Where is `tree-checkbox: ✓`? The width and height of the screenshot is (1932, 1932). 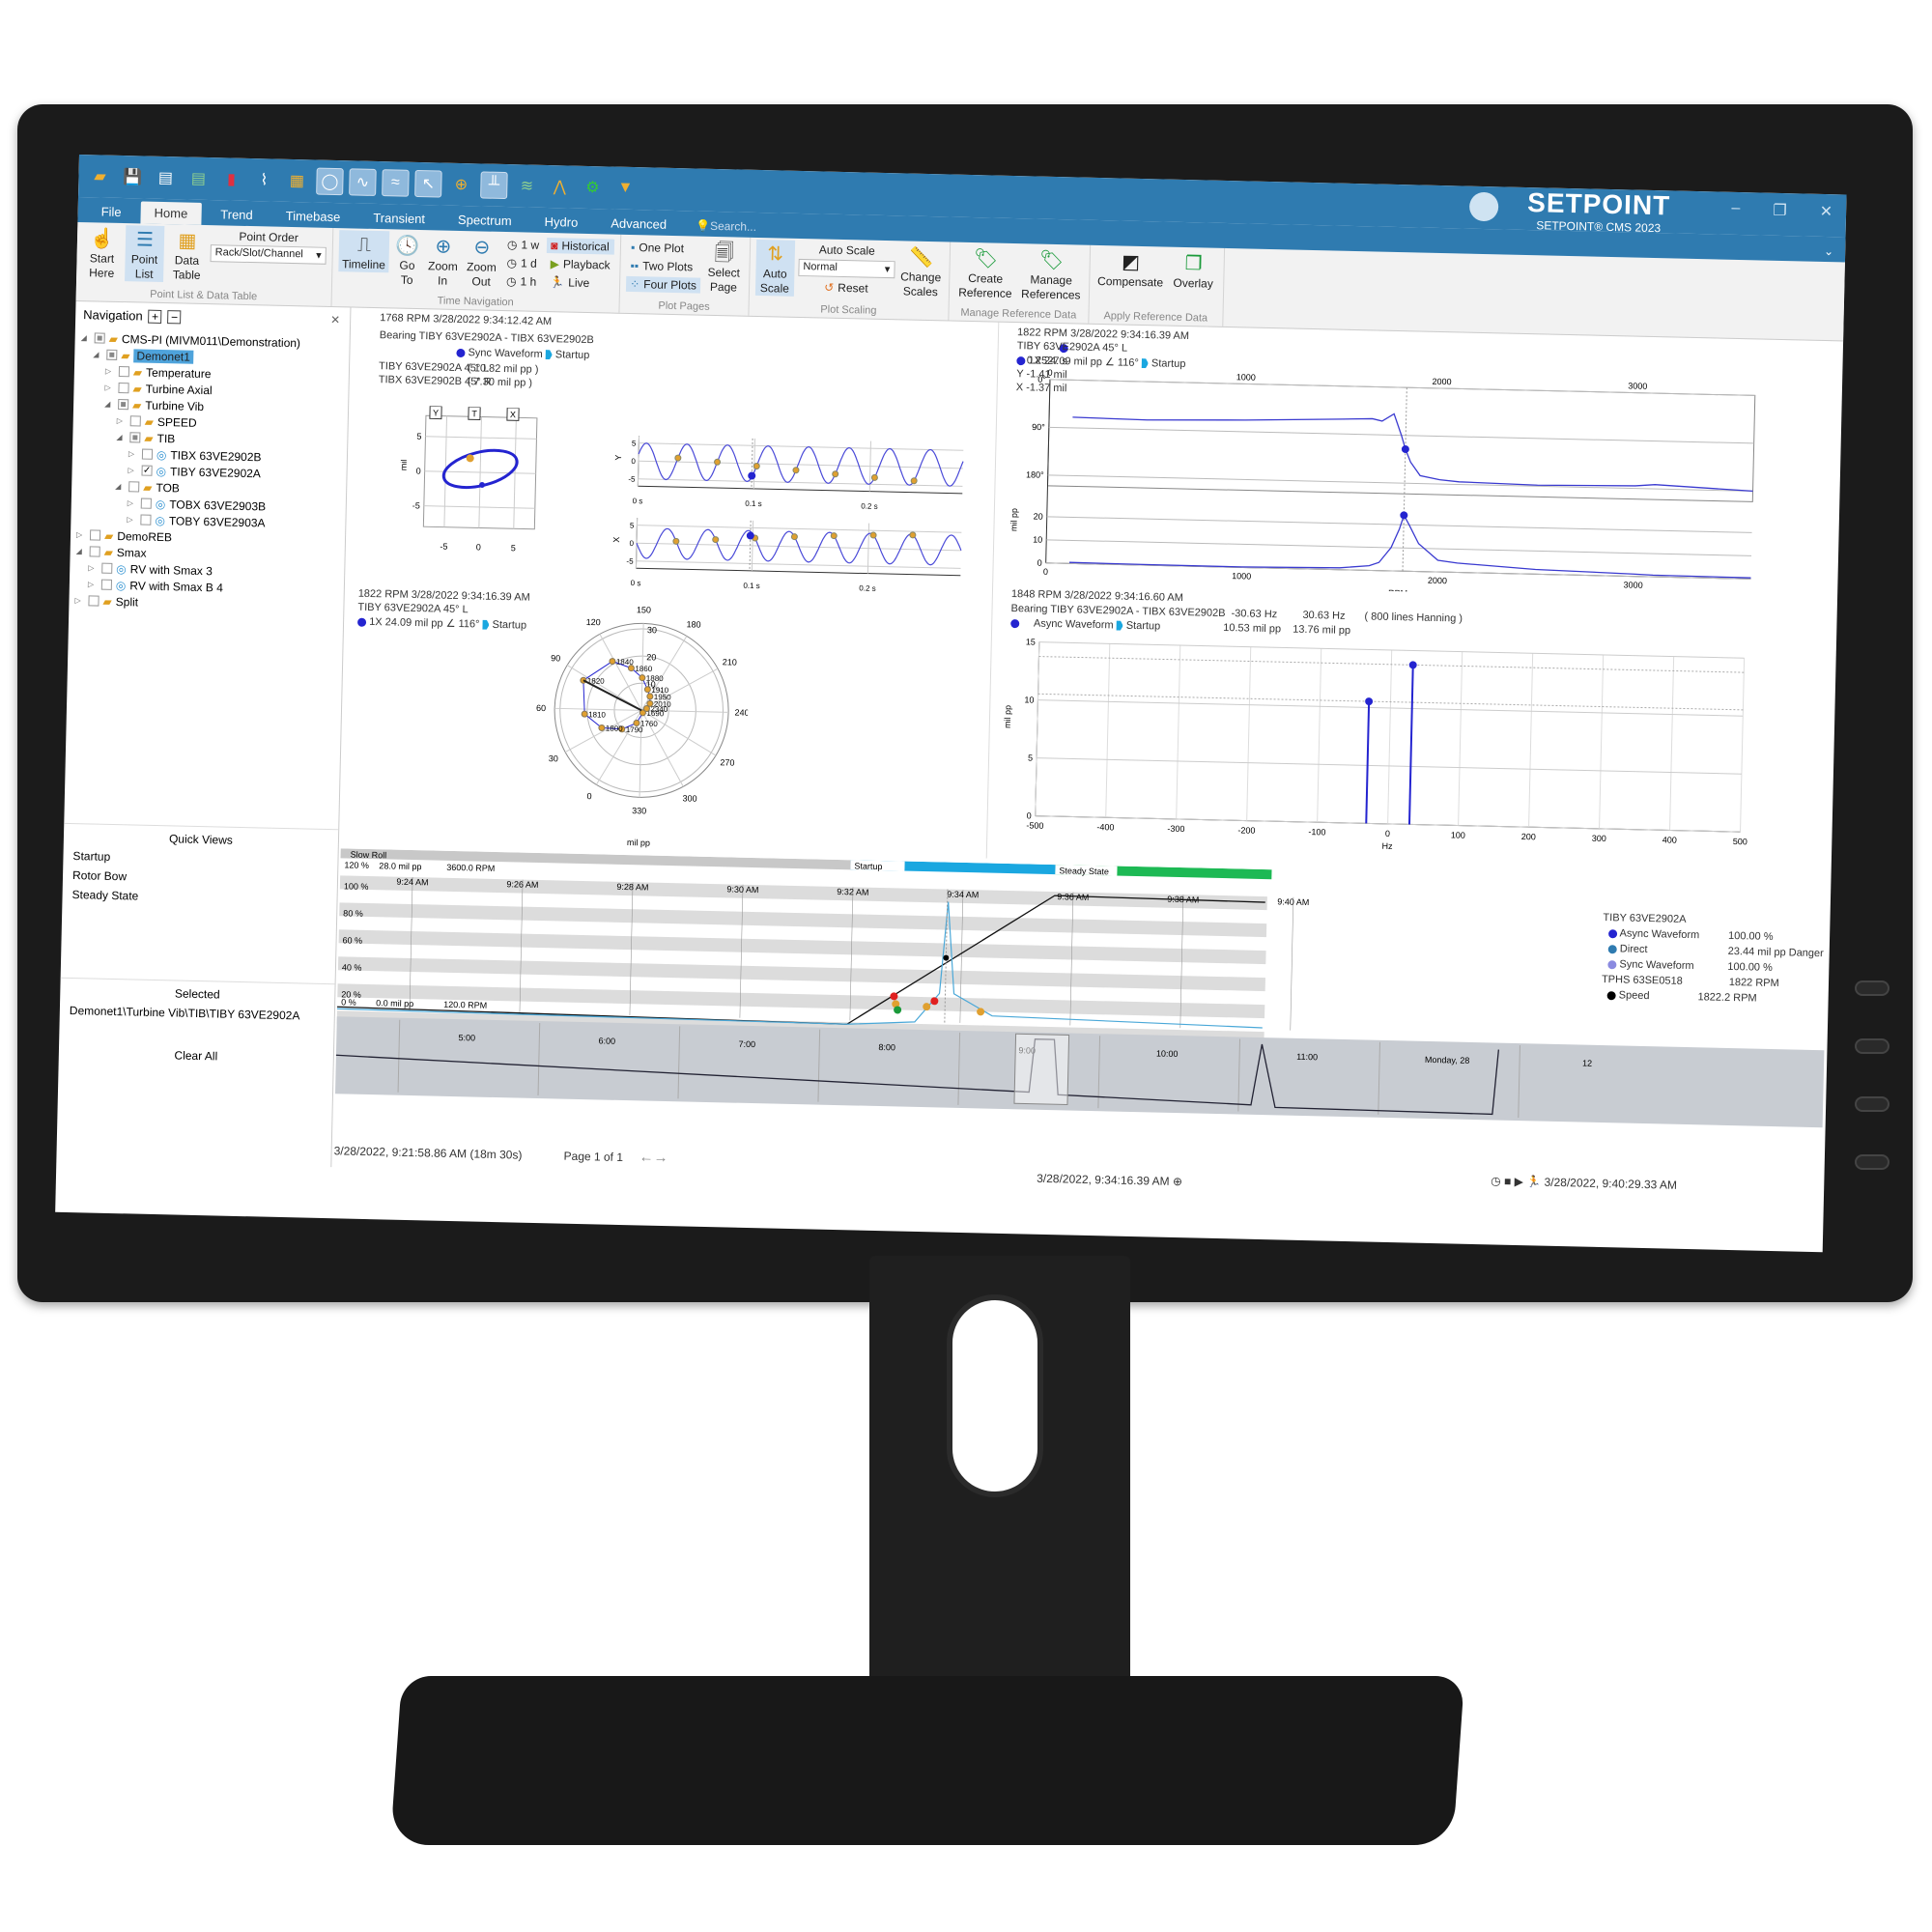
tree-checkbox: ✓ is located at coordinates (147, 470).